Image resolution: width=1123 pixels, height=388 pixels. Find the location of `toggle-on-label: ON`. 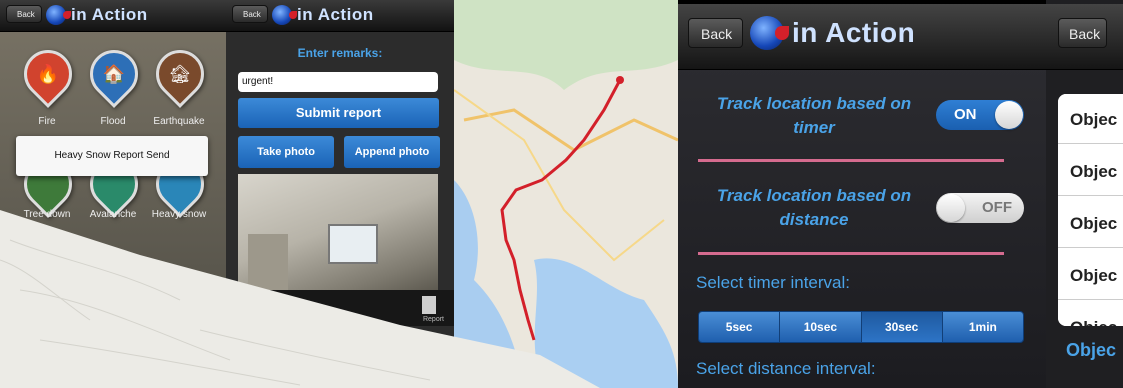

toggle-on-label: ON is located at coordinates (965, 114).